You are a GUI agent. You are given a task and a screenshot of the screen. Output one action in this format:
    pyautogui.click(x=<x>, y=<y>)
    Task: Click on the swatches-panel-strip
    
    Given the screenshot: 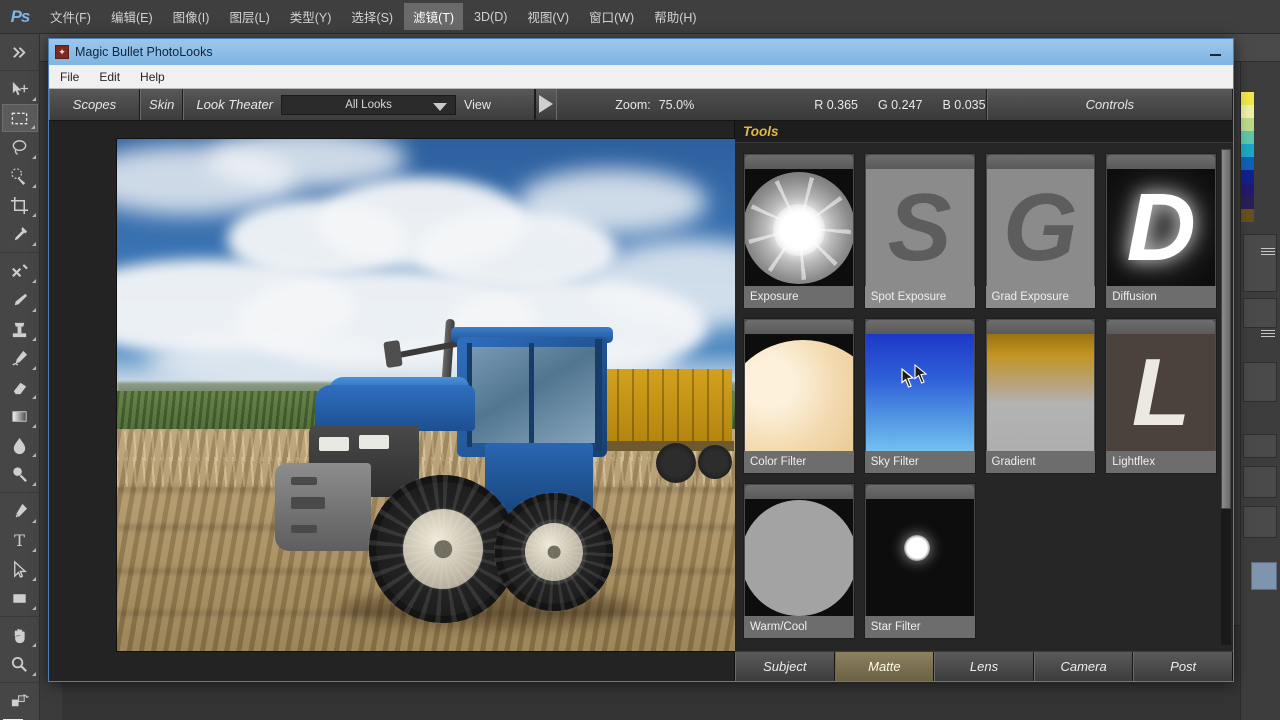 What is the action you would take?
    pyautogui.click(x=1247, y=157)
    